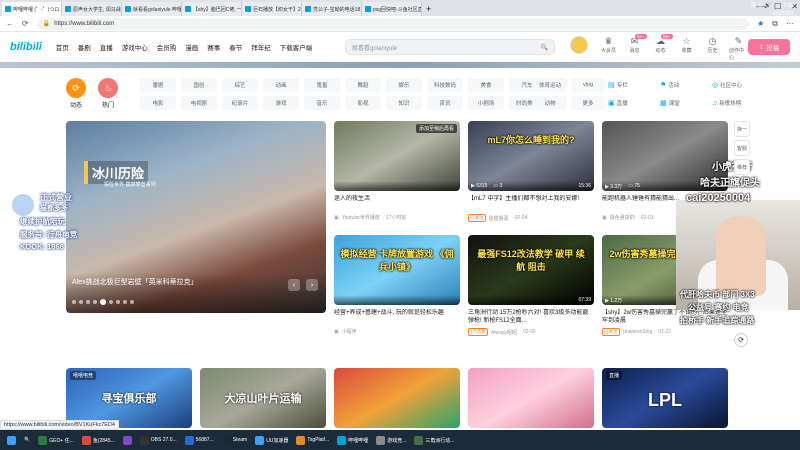 Image resolution: width=800 pixels, height=450 pixels. Describe the element at coordinates (294, 285) in the screenshot. I see `carousel-prev-button: ‹` at that location.